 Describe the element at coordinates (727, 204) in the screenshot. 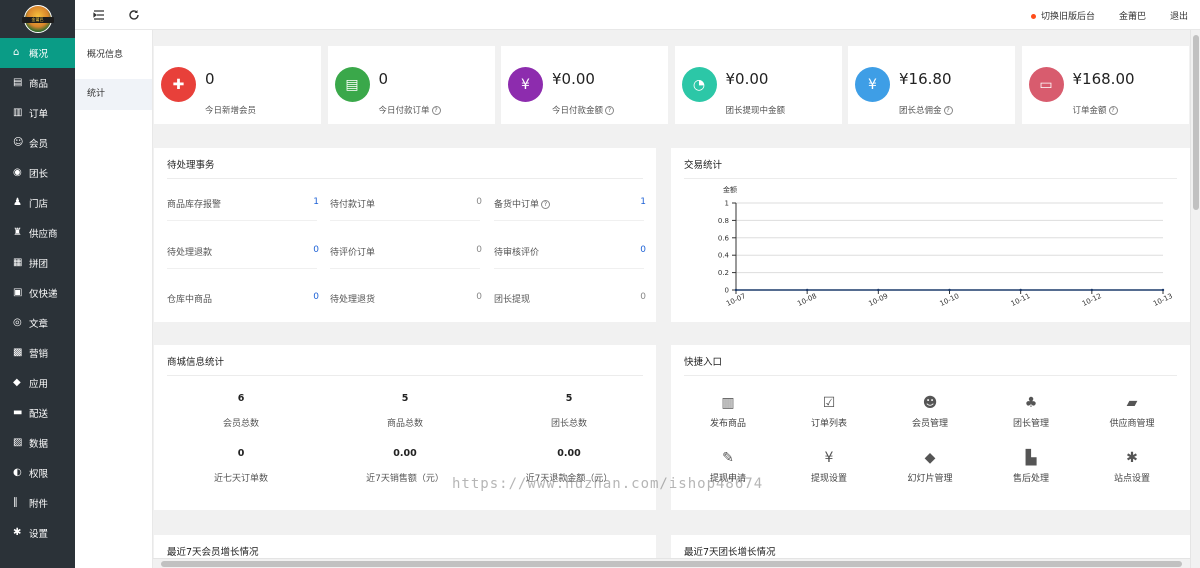

I see `y-tick-label: 1` at that location.